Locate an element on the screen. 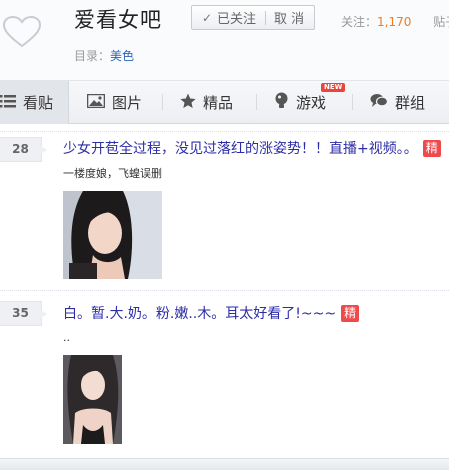  catalog: 目录：美色 is located at coordinates (104, 55).